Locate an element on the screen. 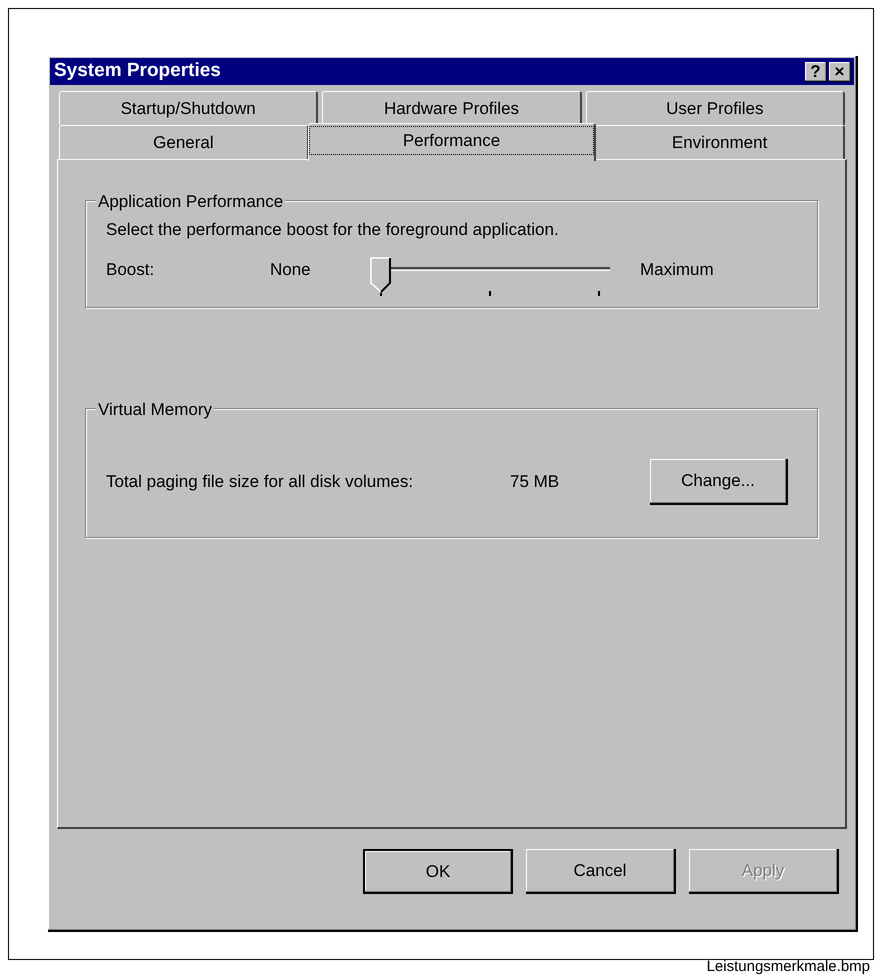 Image resolution: width=880 pixels, height=980 pixels. boost-label: Boost: is located at coordinates (131, 269).